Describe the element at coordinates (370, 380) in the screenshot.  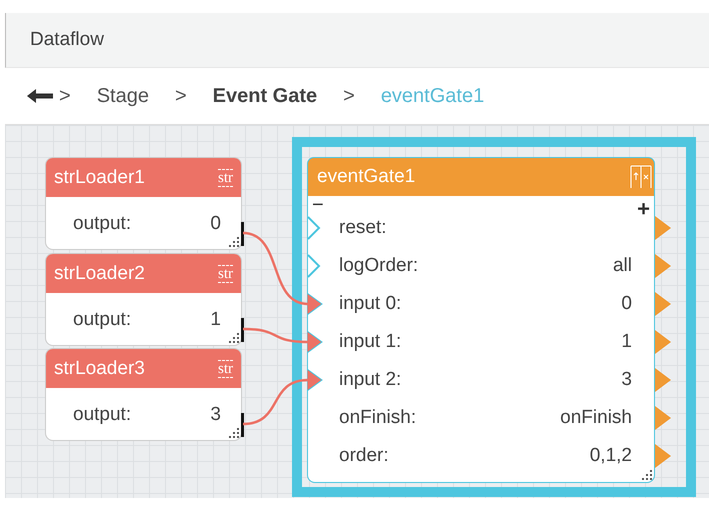
I see `port-label: input 2:` at that location.